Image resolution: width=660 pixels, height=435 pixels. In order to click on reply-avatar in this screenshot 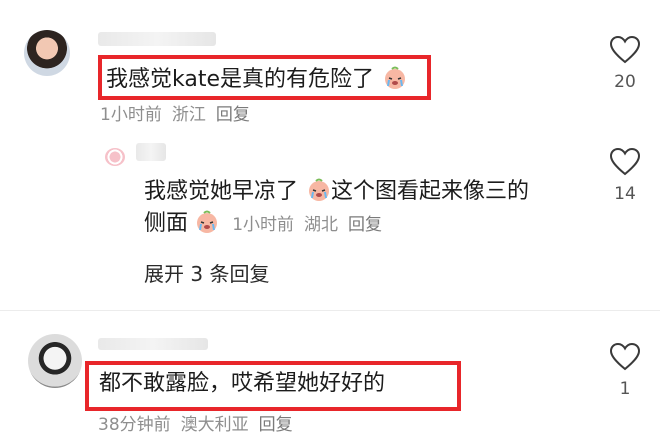, I will do `click(115, 157)`.